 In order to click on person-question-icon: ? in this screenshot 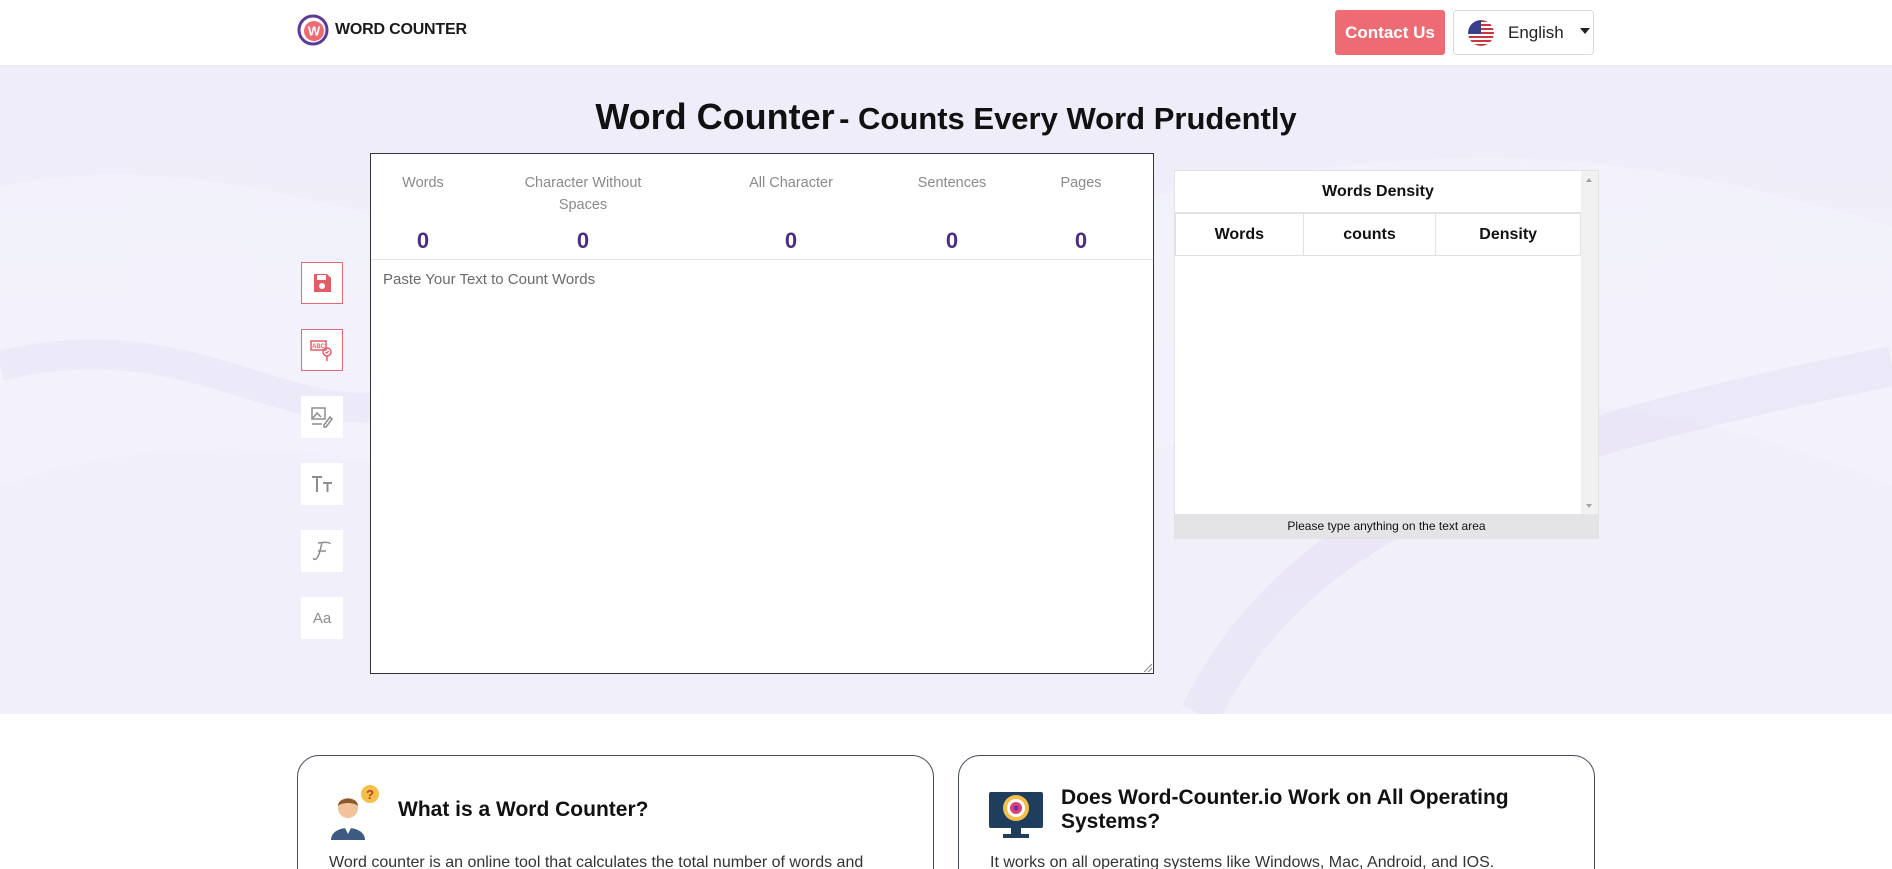, I will do `click(355, 812)`.